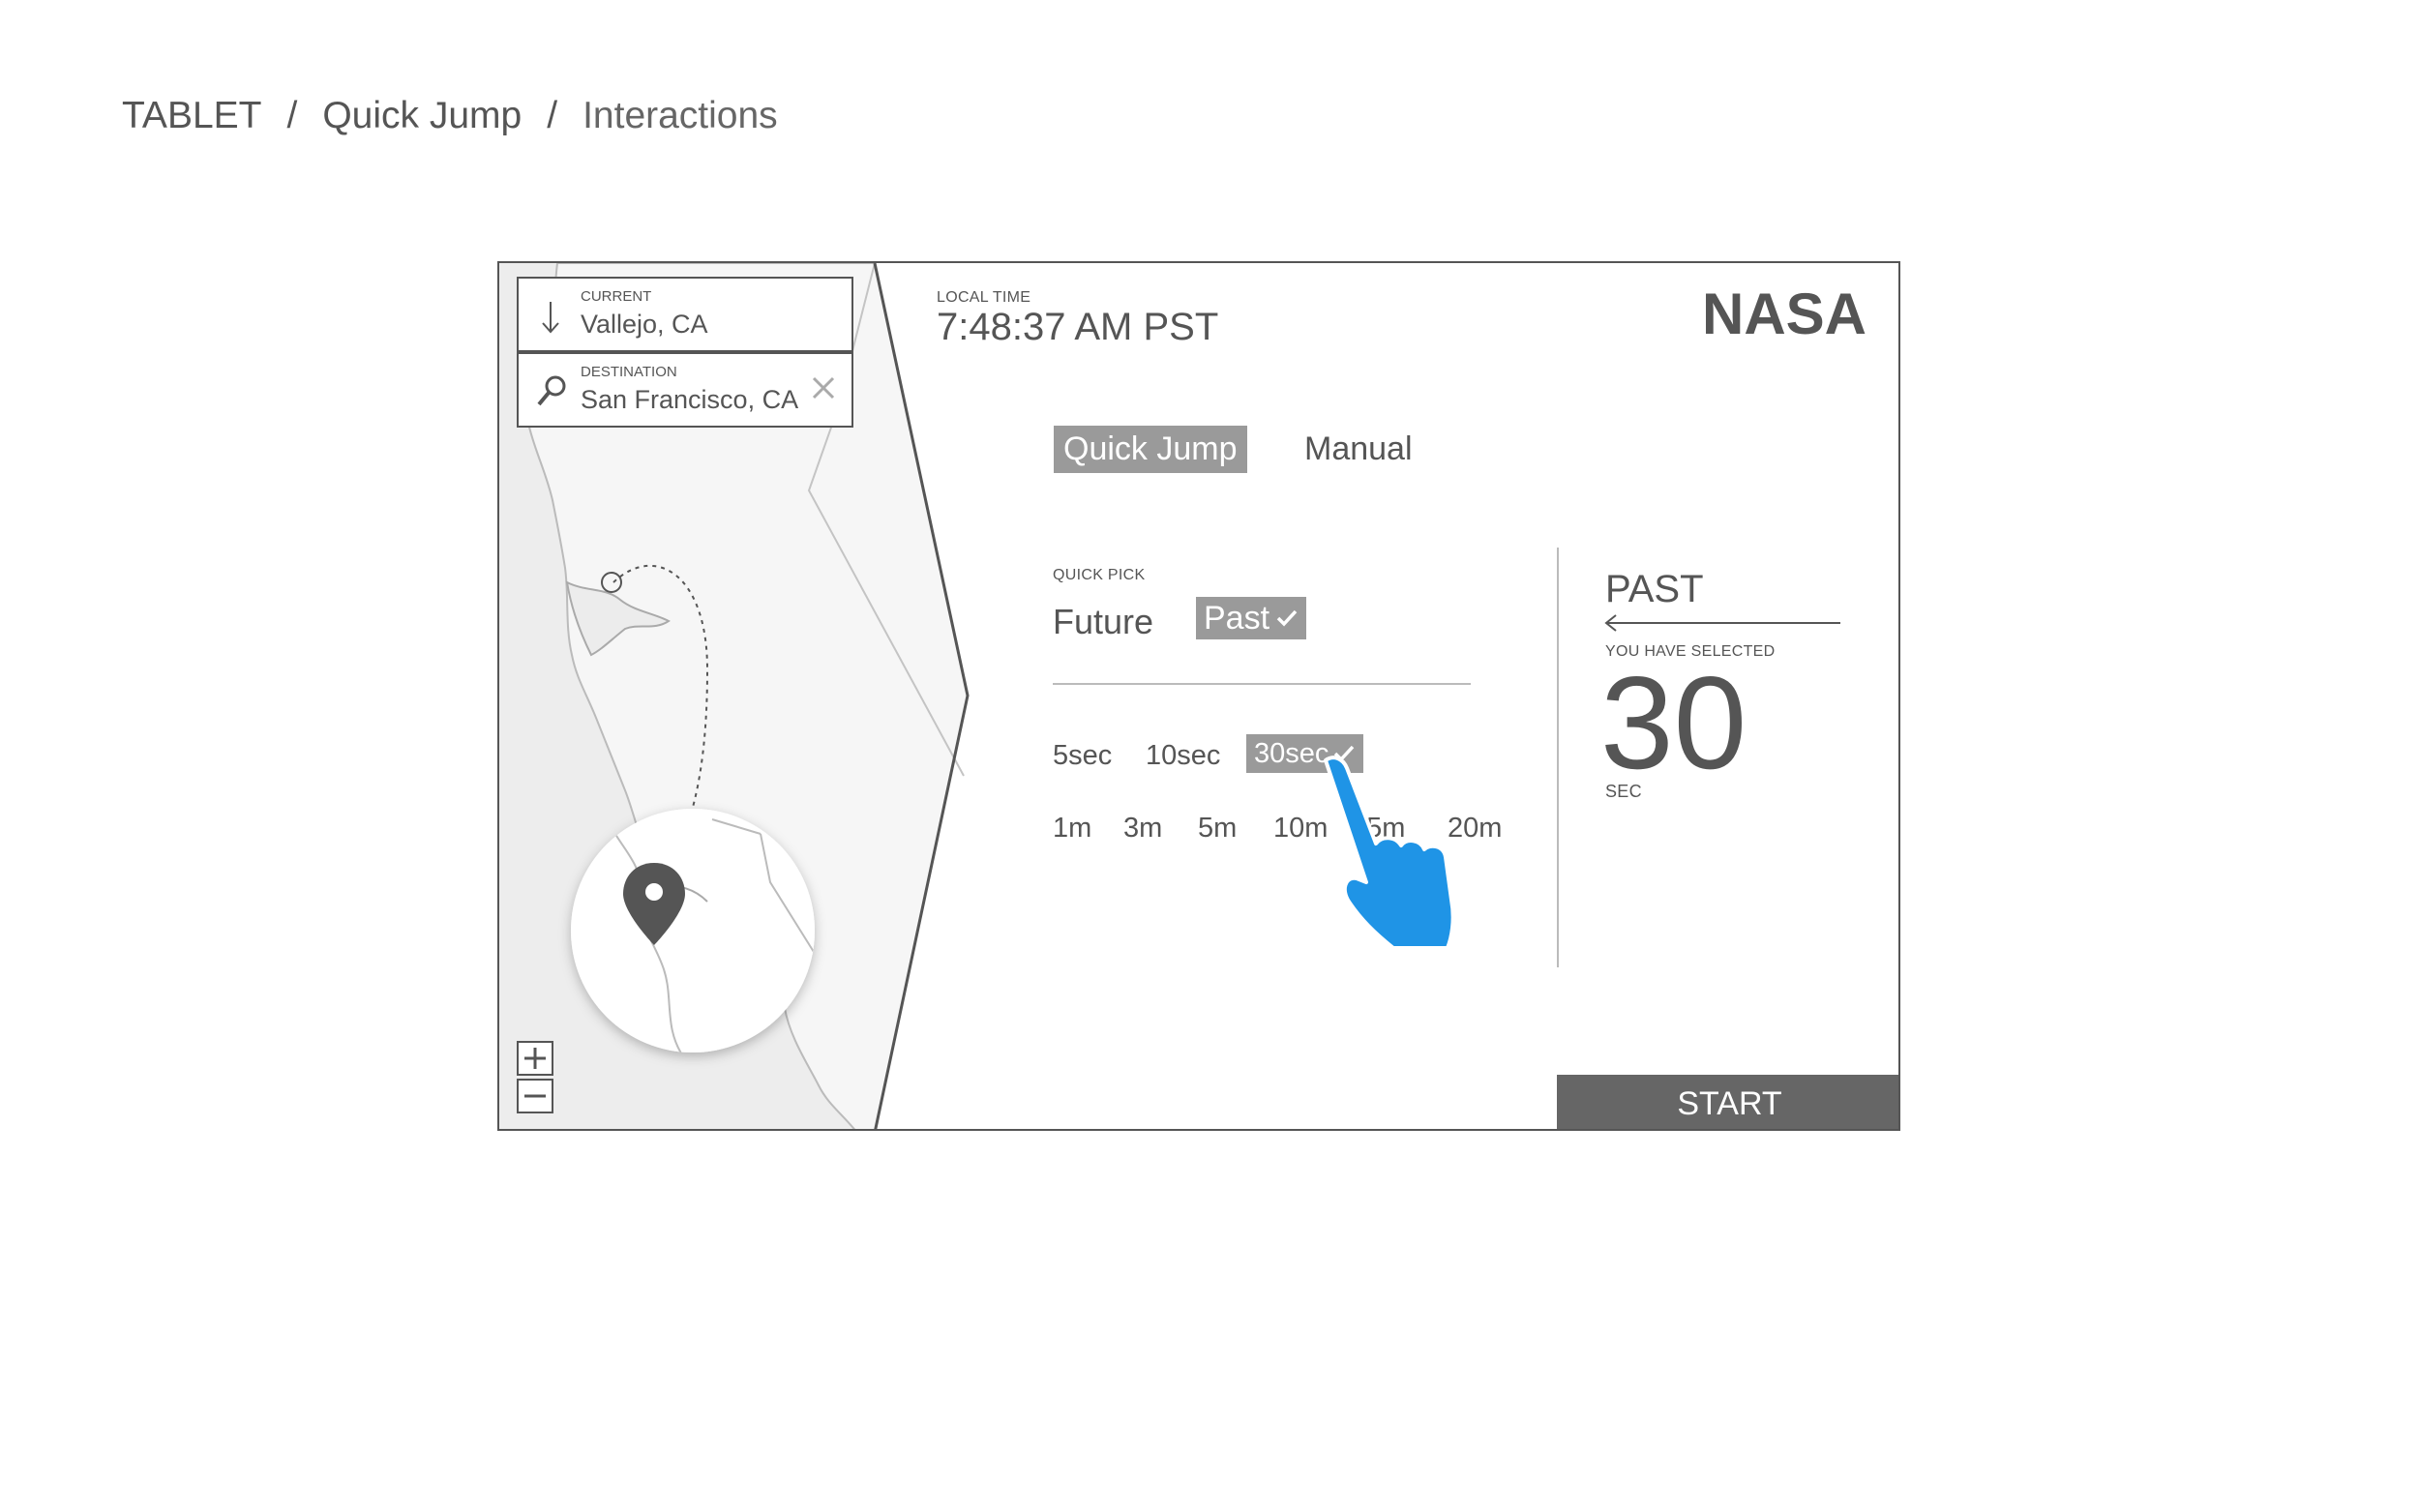 This screenshot has width=2419, height=1512. Describe the element at coordinates (617, 297) in the screenshot. I see `current-label: CURRENT` at that location.